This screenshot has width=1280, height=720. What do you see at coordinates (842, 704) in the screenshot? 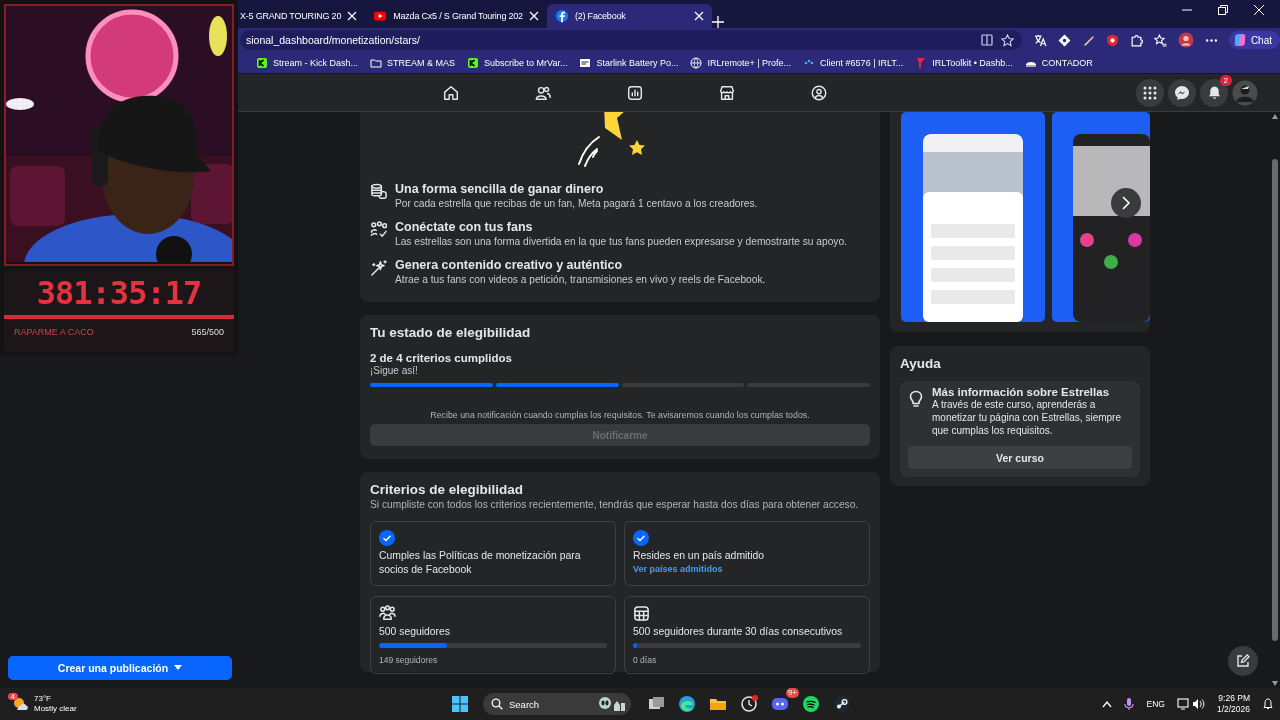
I see `steam-icon` at bounding box center [842, 704].